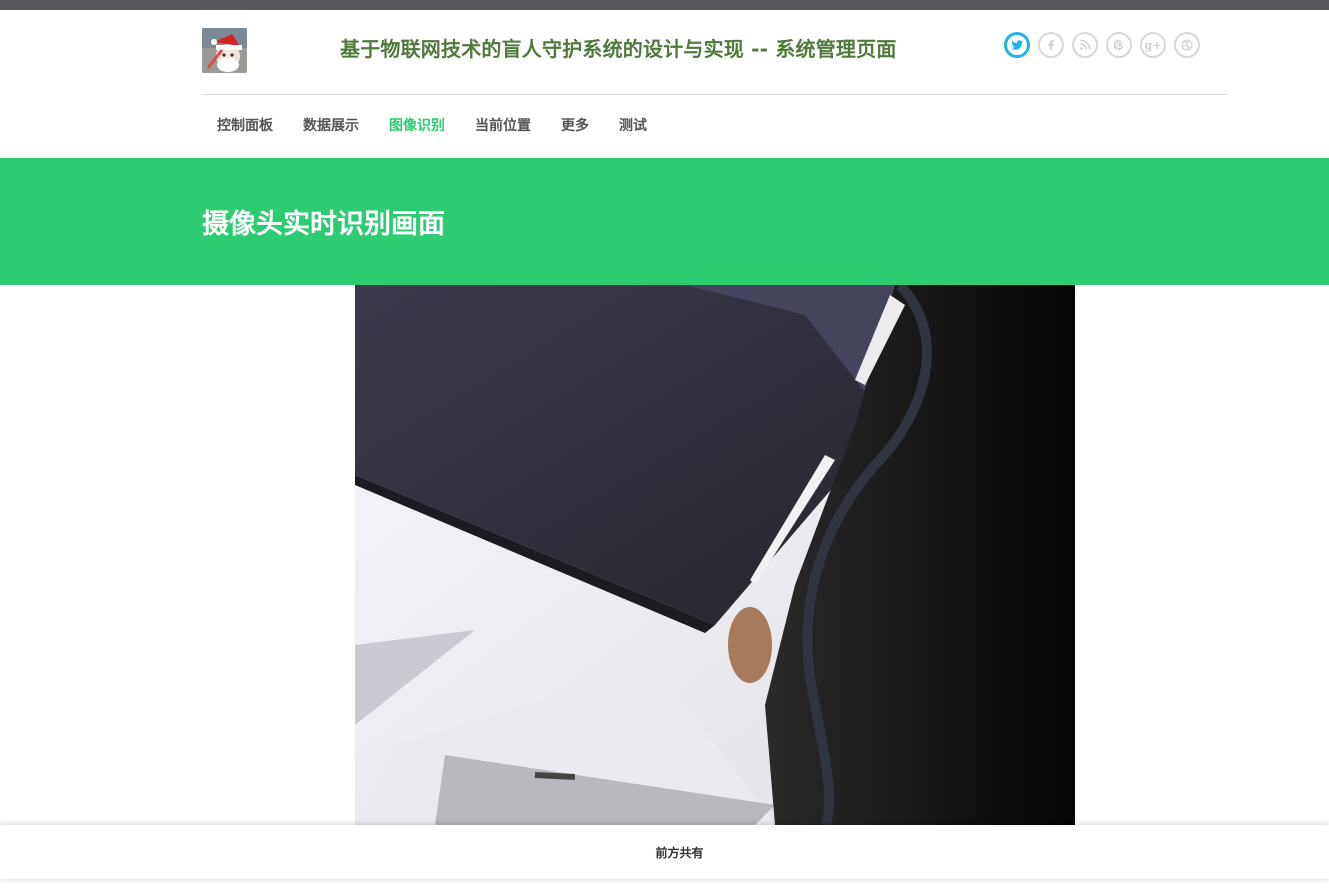  I want to click on footer-status-text: 前方共有, so click(679, 853).